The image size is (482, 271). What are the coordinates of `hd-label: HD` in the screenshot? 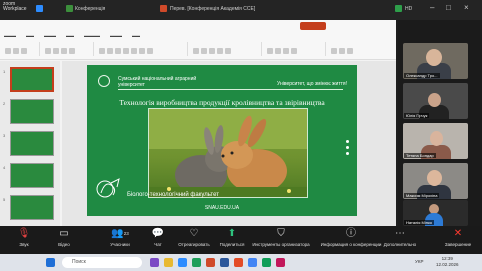 It's located at (409, 9).